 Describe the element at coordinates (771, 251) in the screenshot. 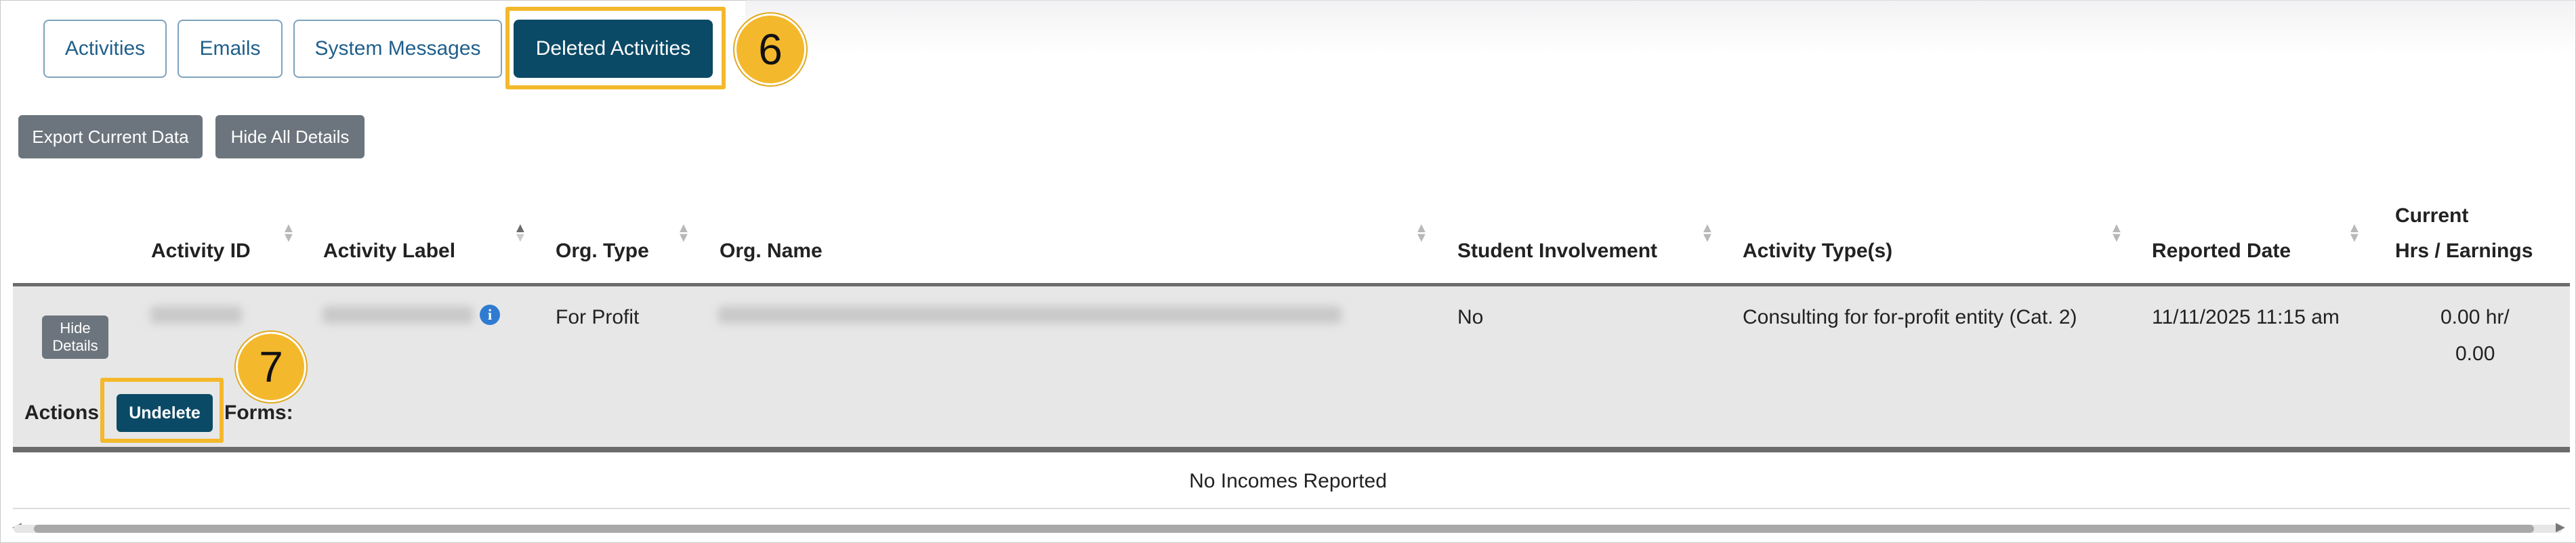

I see `header-org-name: Org. Name` at that location.